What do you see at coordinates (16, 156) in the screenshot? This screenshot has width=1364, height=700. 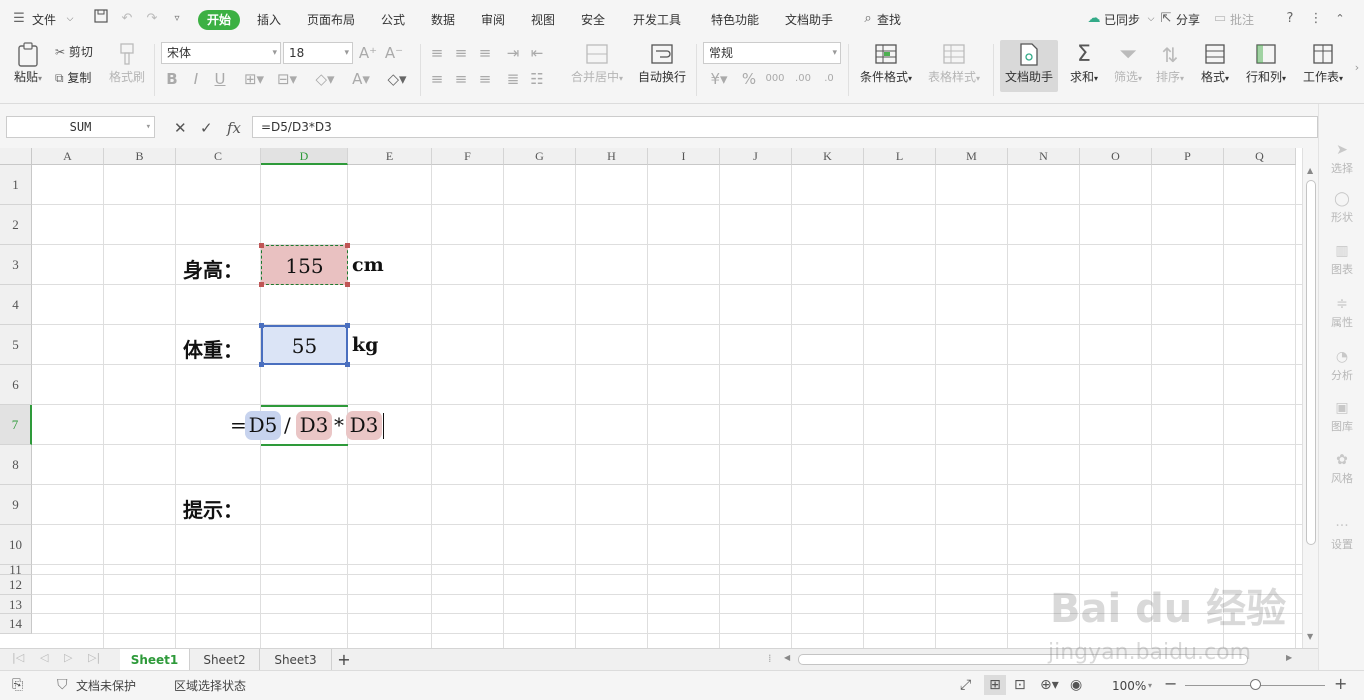 I see `select-all-corner` at bounding box center [16, 156].